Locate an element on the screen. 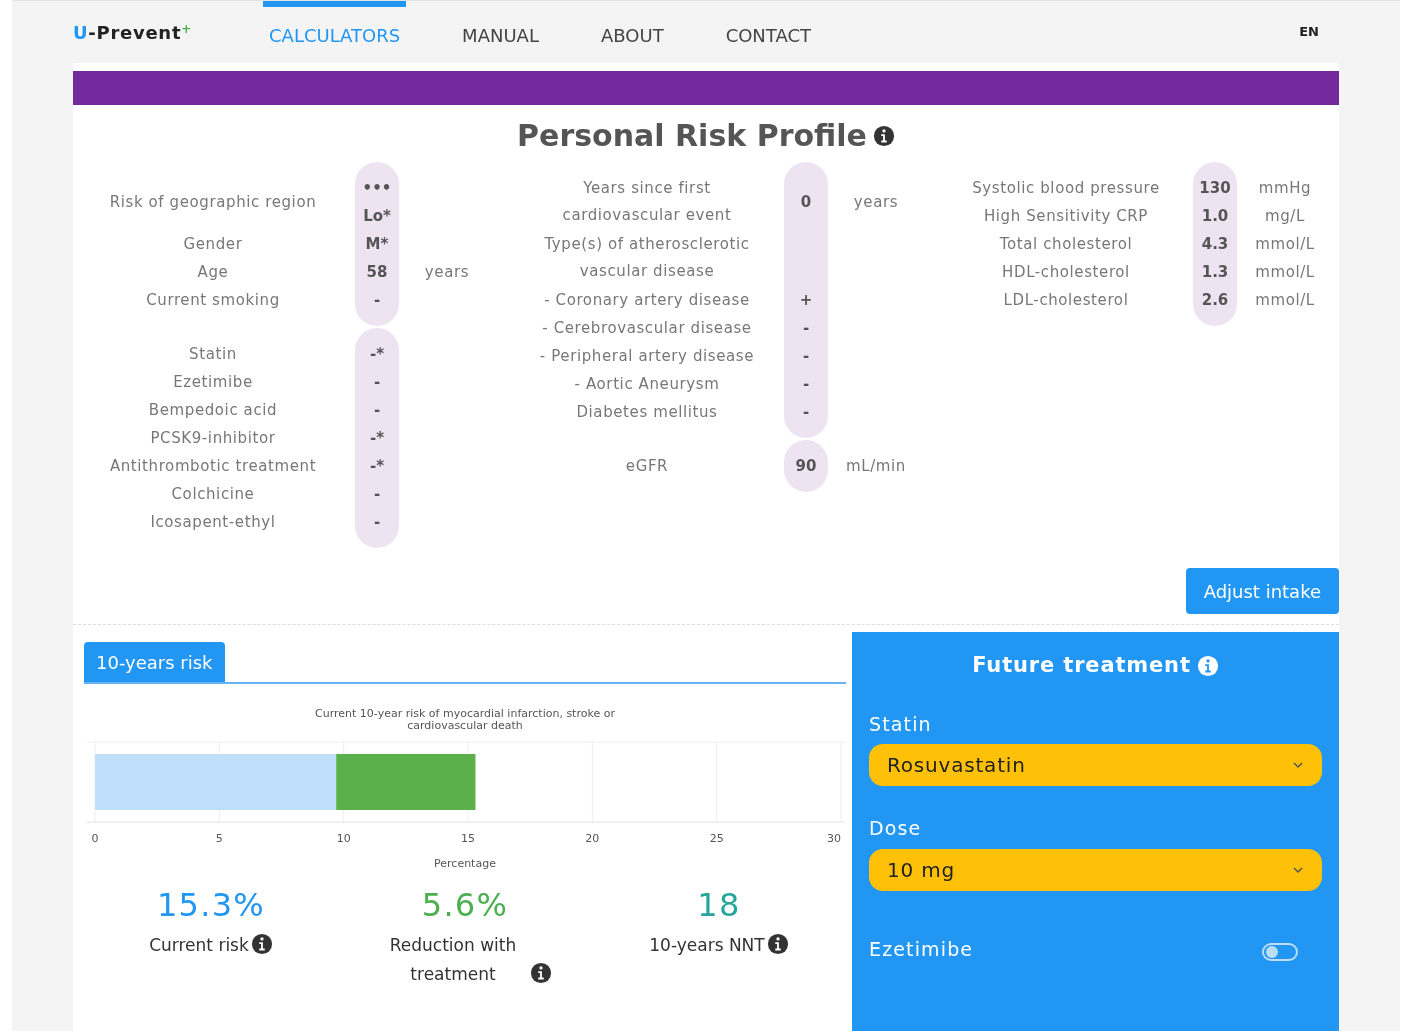  tick-label: 20 is located at coordinates (592, 838).